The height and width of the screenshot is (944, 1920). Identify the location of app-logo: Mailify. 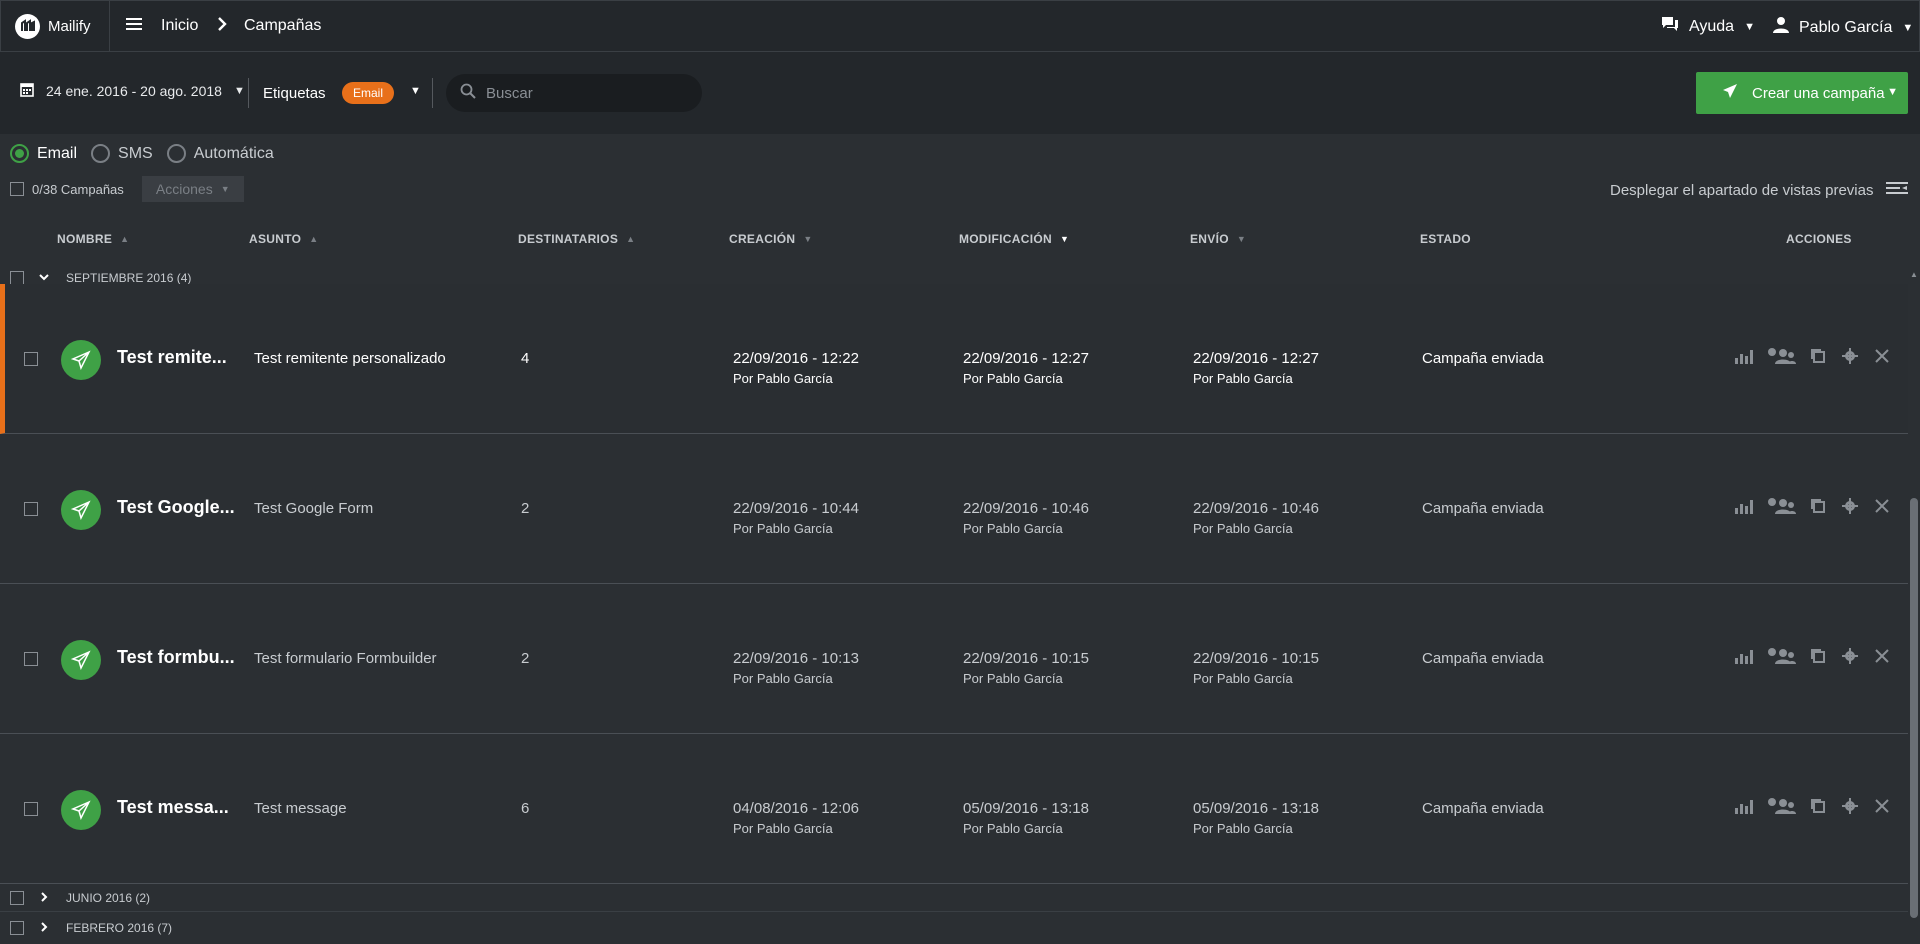
(53, 26).